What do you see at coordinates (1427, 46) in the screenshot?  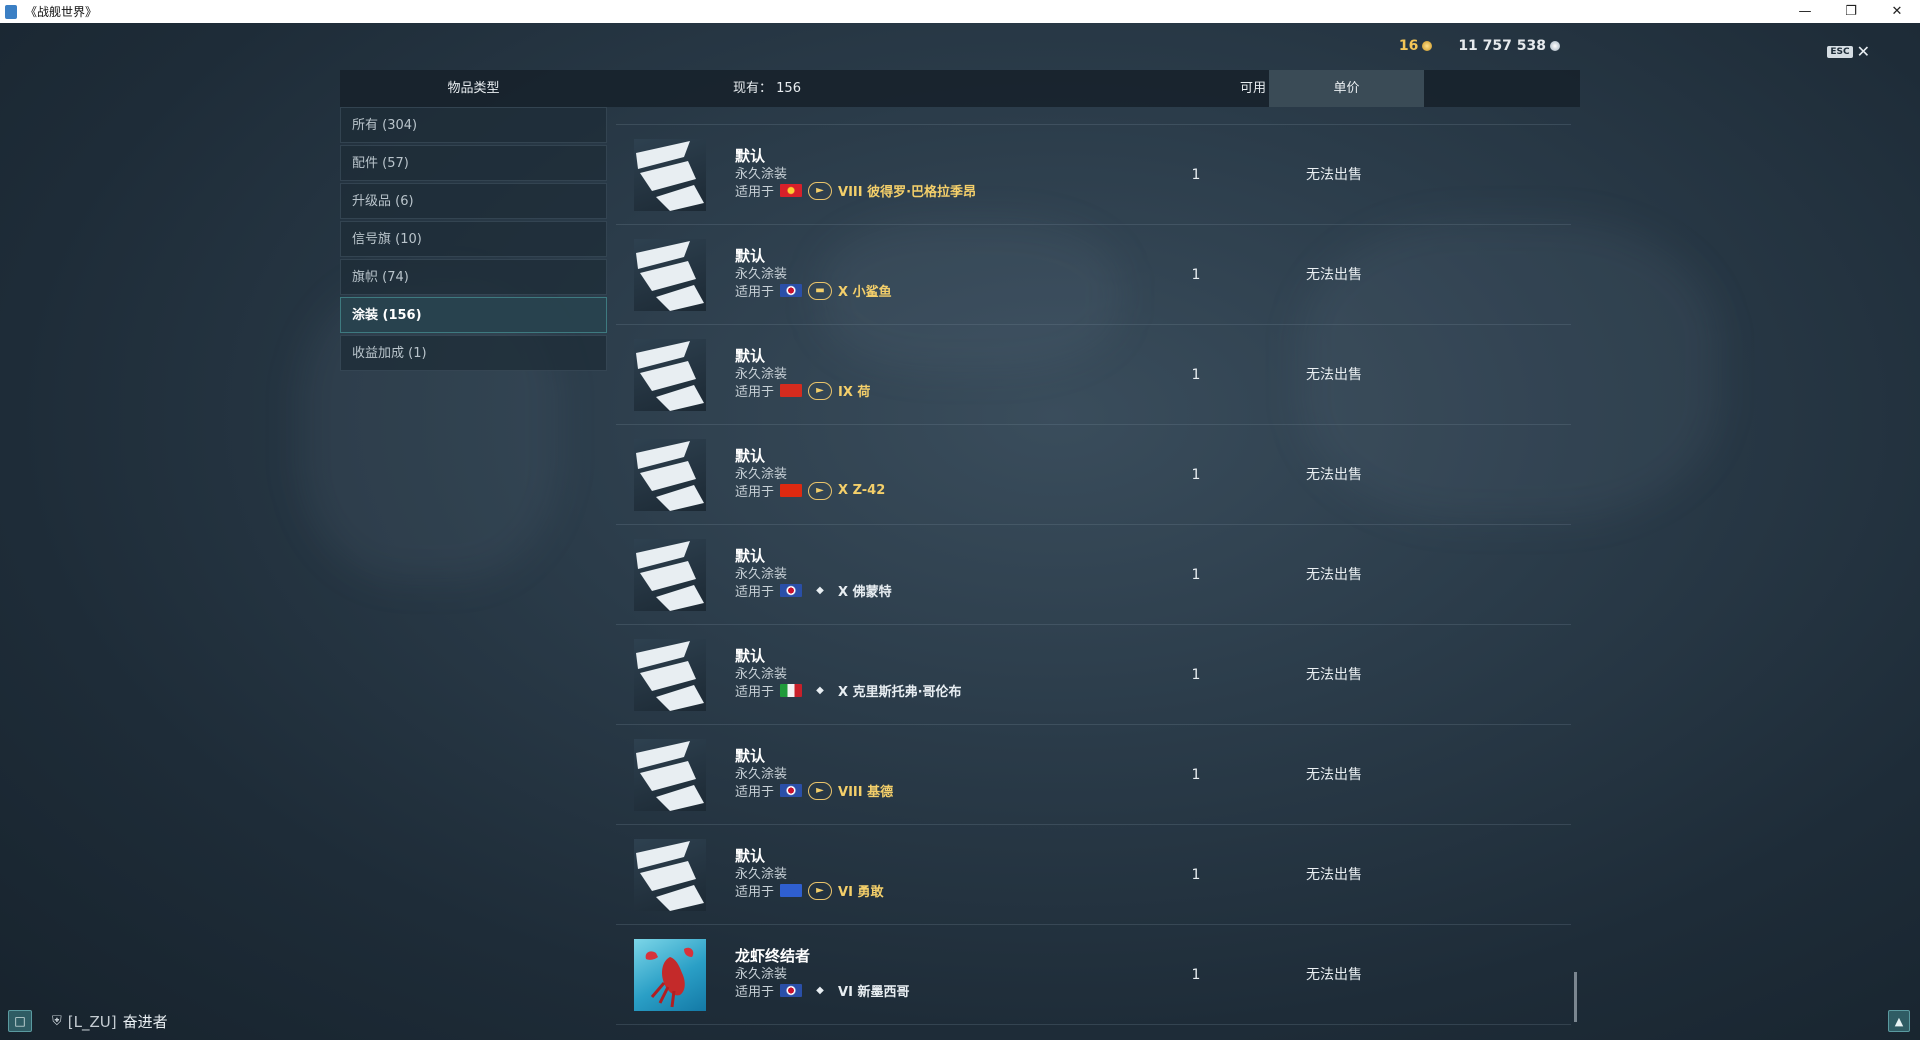 I see `doubloon-icon` at bounding box center [1427, 46].